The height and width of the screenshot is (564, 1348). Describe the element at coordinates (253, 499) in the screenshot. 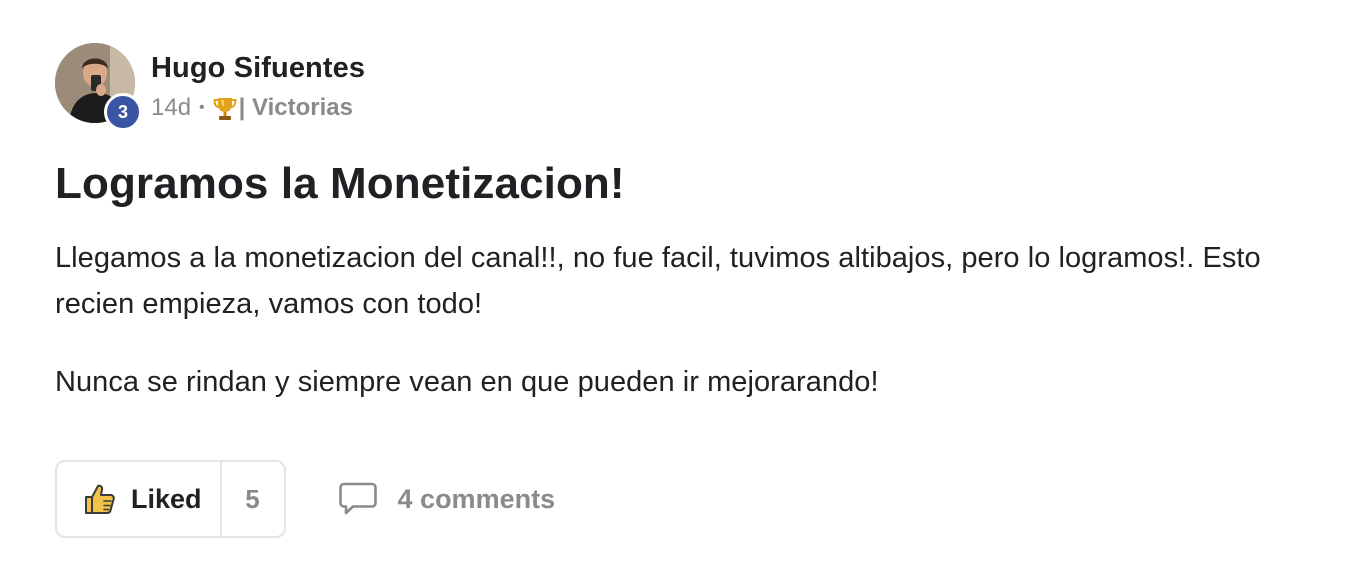

I see `like-count: 5` at that location.